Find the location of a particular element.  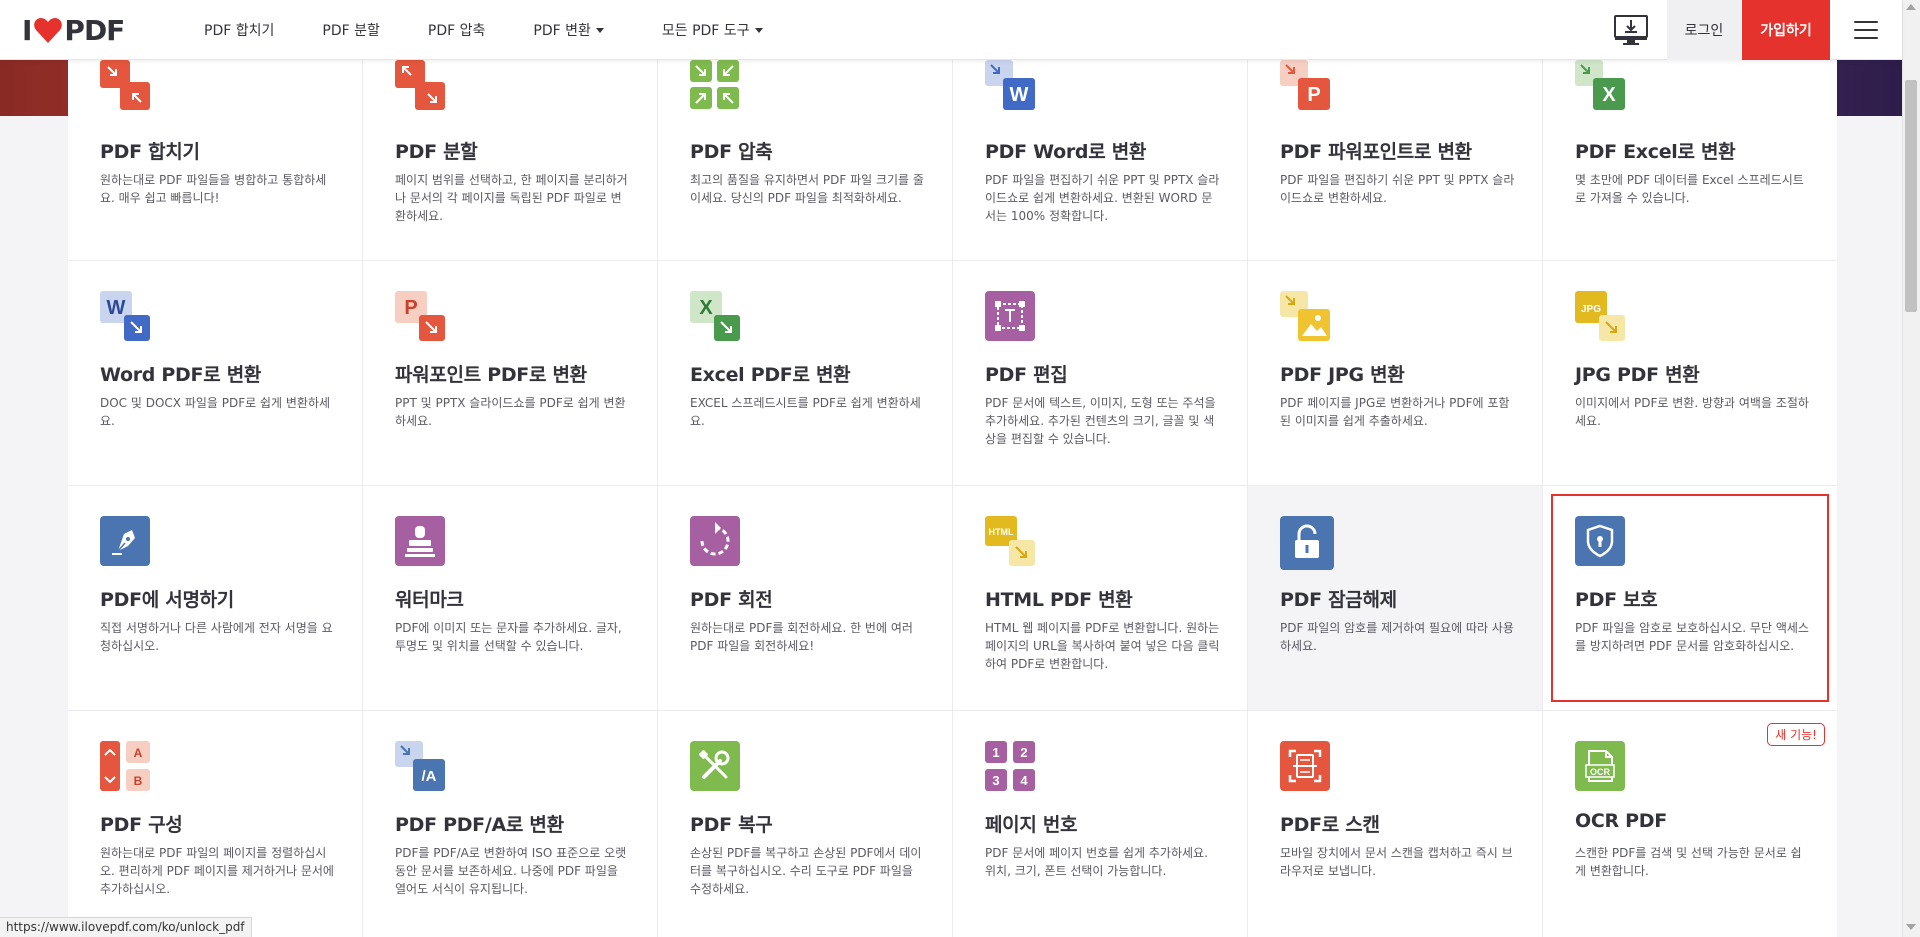

page-numbers-icon: 1 2 3 4 is located at coordinates (1010, 766).